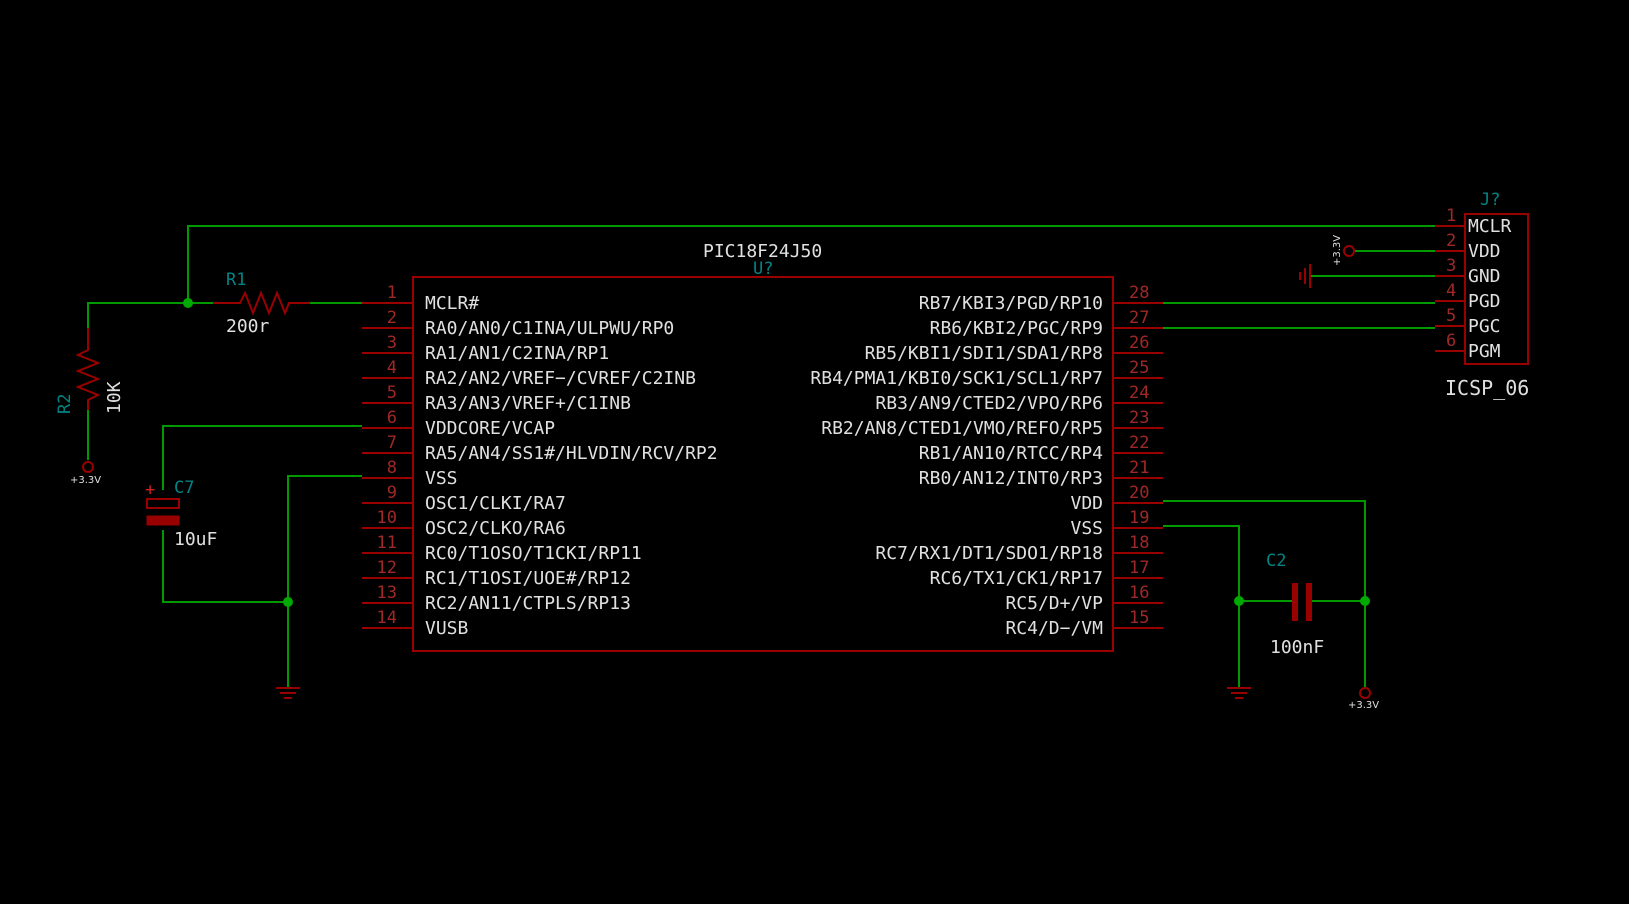  Describe the element at coordinates (1451, 341) in the screenshot. I see `connector-pin-number: 6` at that location.